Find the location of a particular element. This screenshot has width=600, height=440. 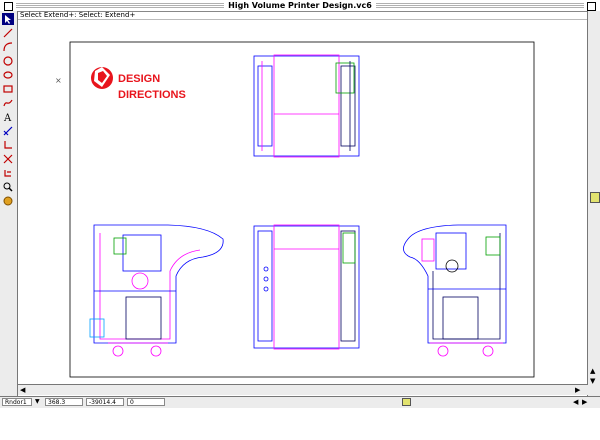

left-side-view is located at coordinates (156, 290).